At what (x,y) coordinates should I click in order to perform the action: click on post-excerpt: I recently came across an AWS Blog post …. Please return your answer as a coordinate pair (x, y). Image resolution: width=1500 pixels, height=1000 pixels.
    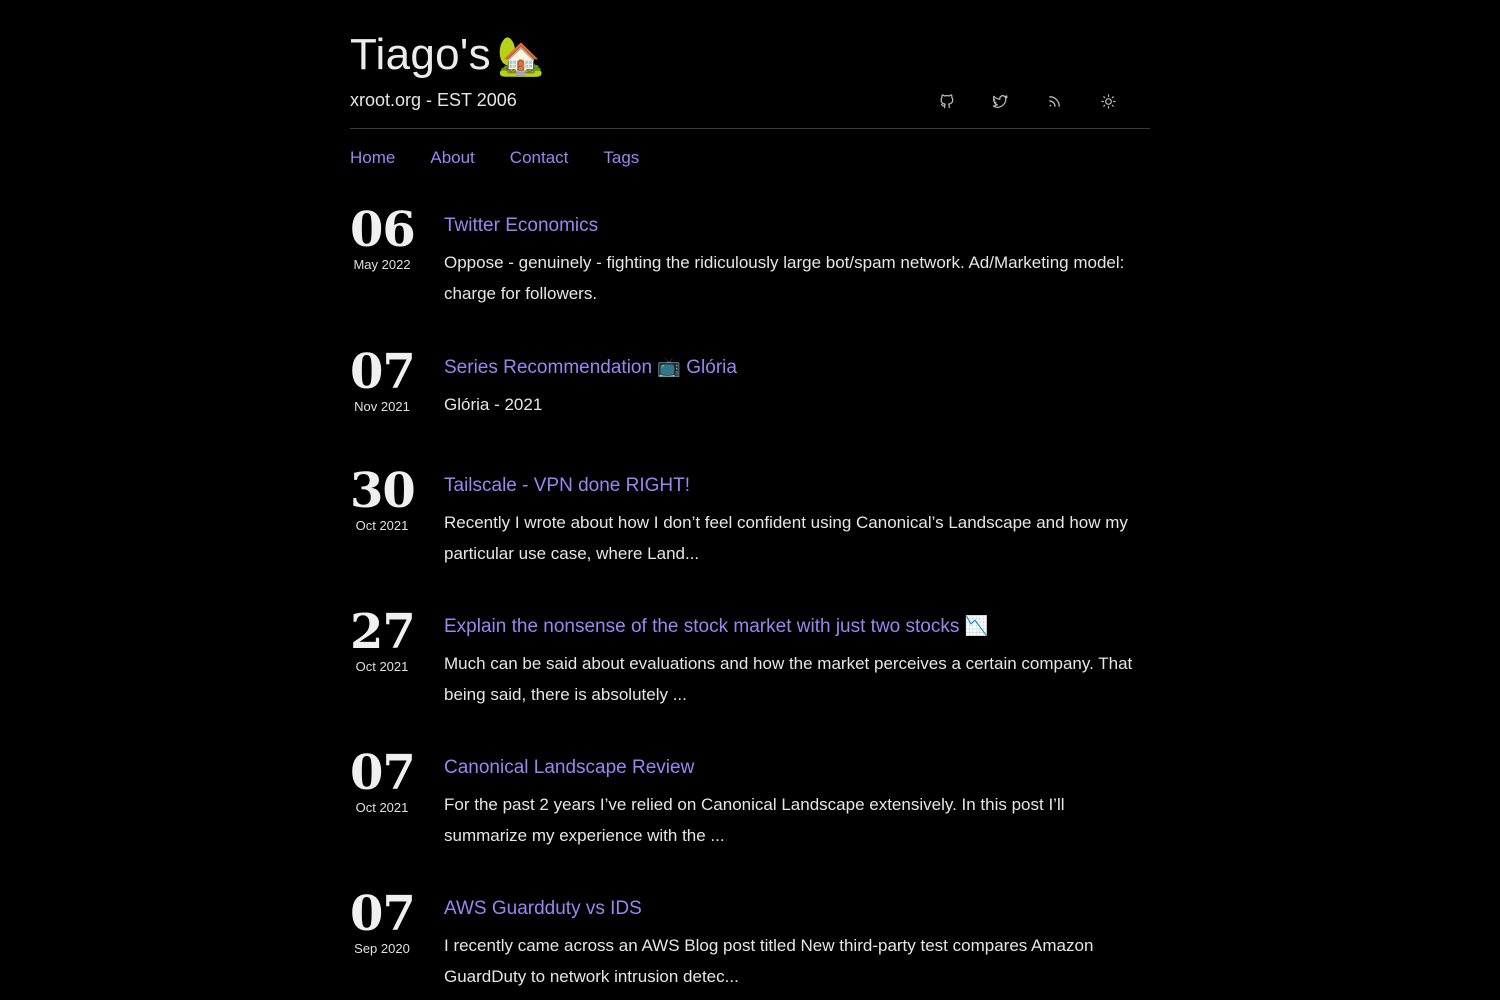
    Looking at the image, I should click on (769, 961).